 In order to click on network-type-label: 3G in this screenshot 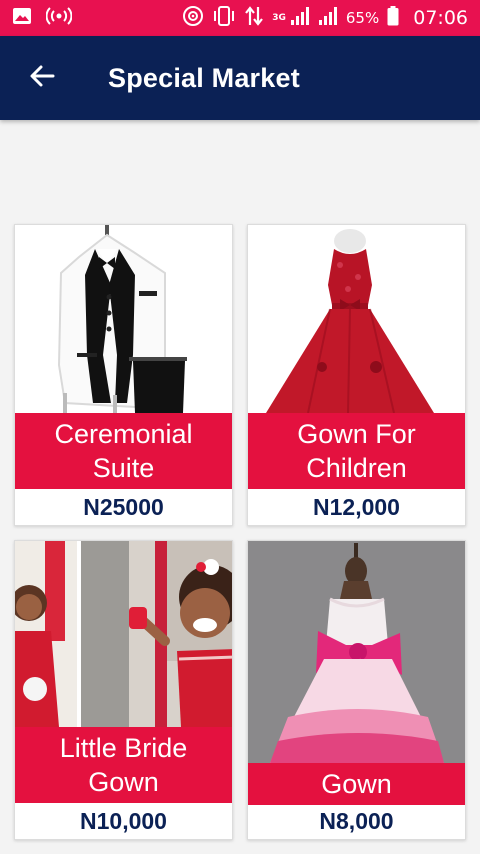, I will do `click(279, 18)`.